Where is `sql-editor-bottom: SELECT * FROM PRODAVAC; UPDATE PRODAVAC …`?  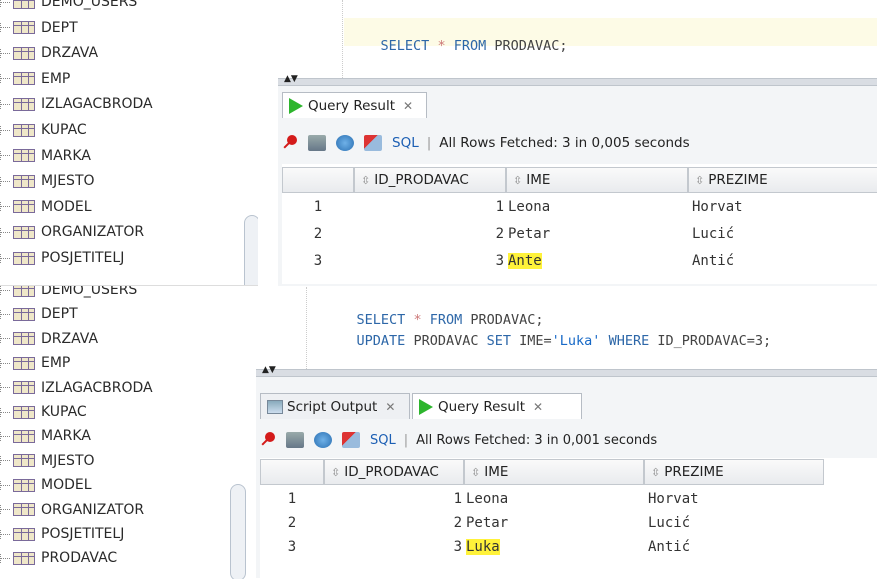
sql-editor-bottom: SELECT * FROM PRODAVAC; UPDATE PRODAVAC … is located at coordinates (566, 328).